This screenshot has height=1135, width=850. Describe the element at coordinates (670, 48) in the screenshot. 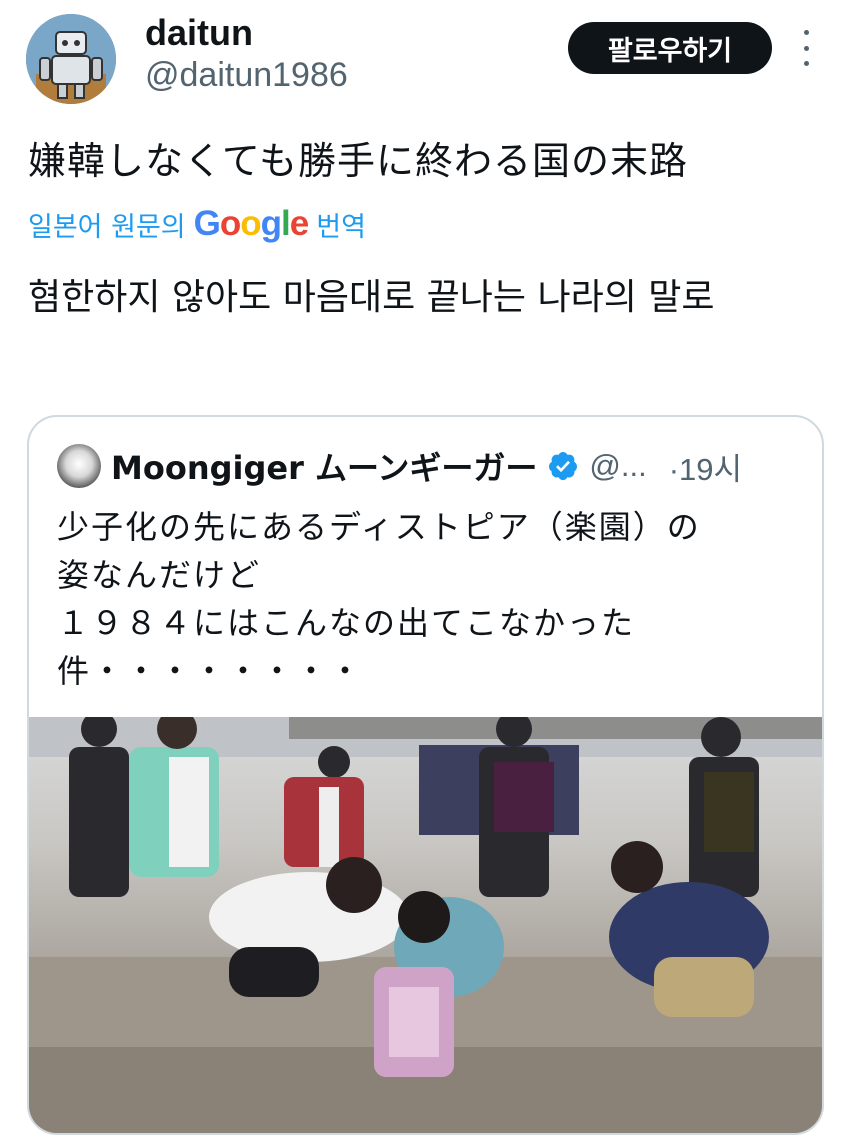

I see `follow-button: 팔로우하기` at that location.